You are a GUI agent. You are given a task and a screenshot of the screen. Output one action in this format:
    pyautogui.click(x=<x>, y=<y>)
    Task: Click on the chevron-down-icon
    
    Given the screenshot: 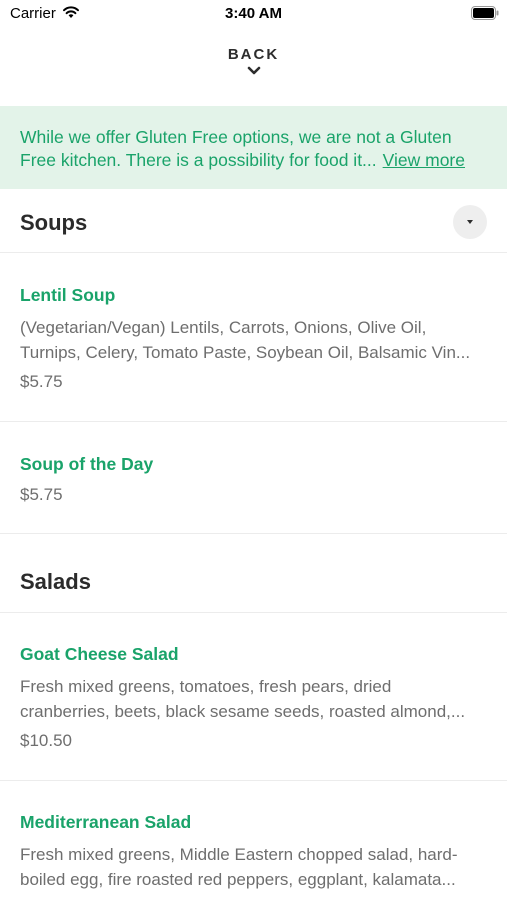 What is the action you would take?
    pyautogui.click(x=253, y=70)
    